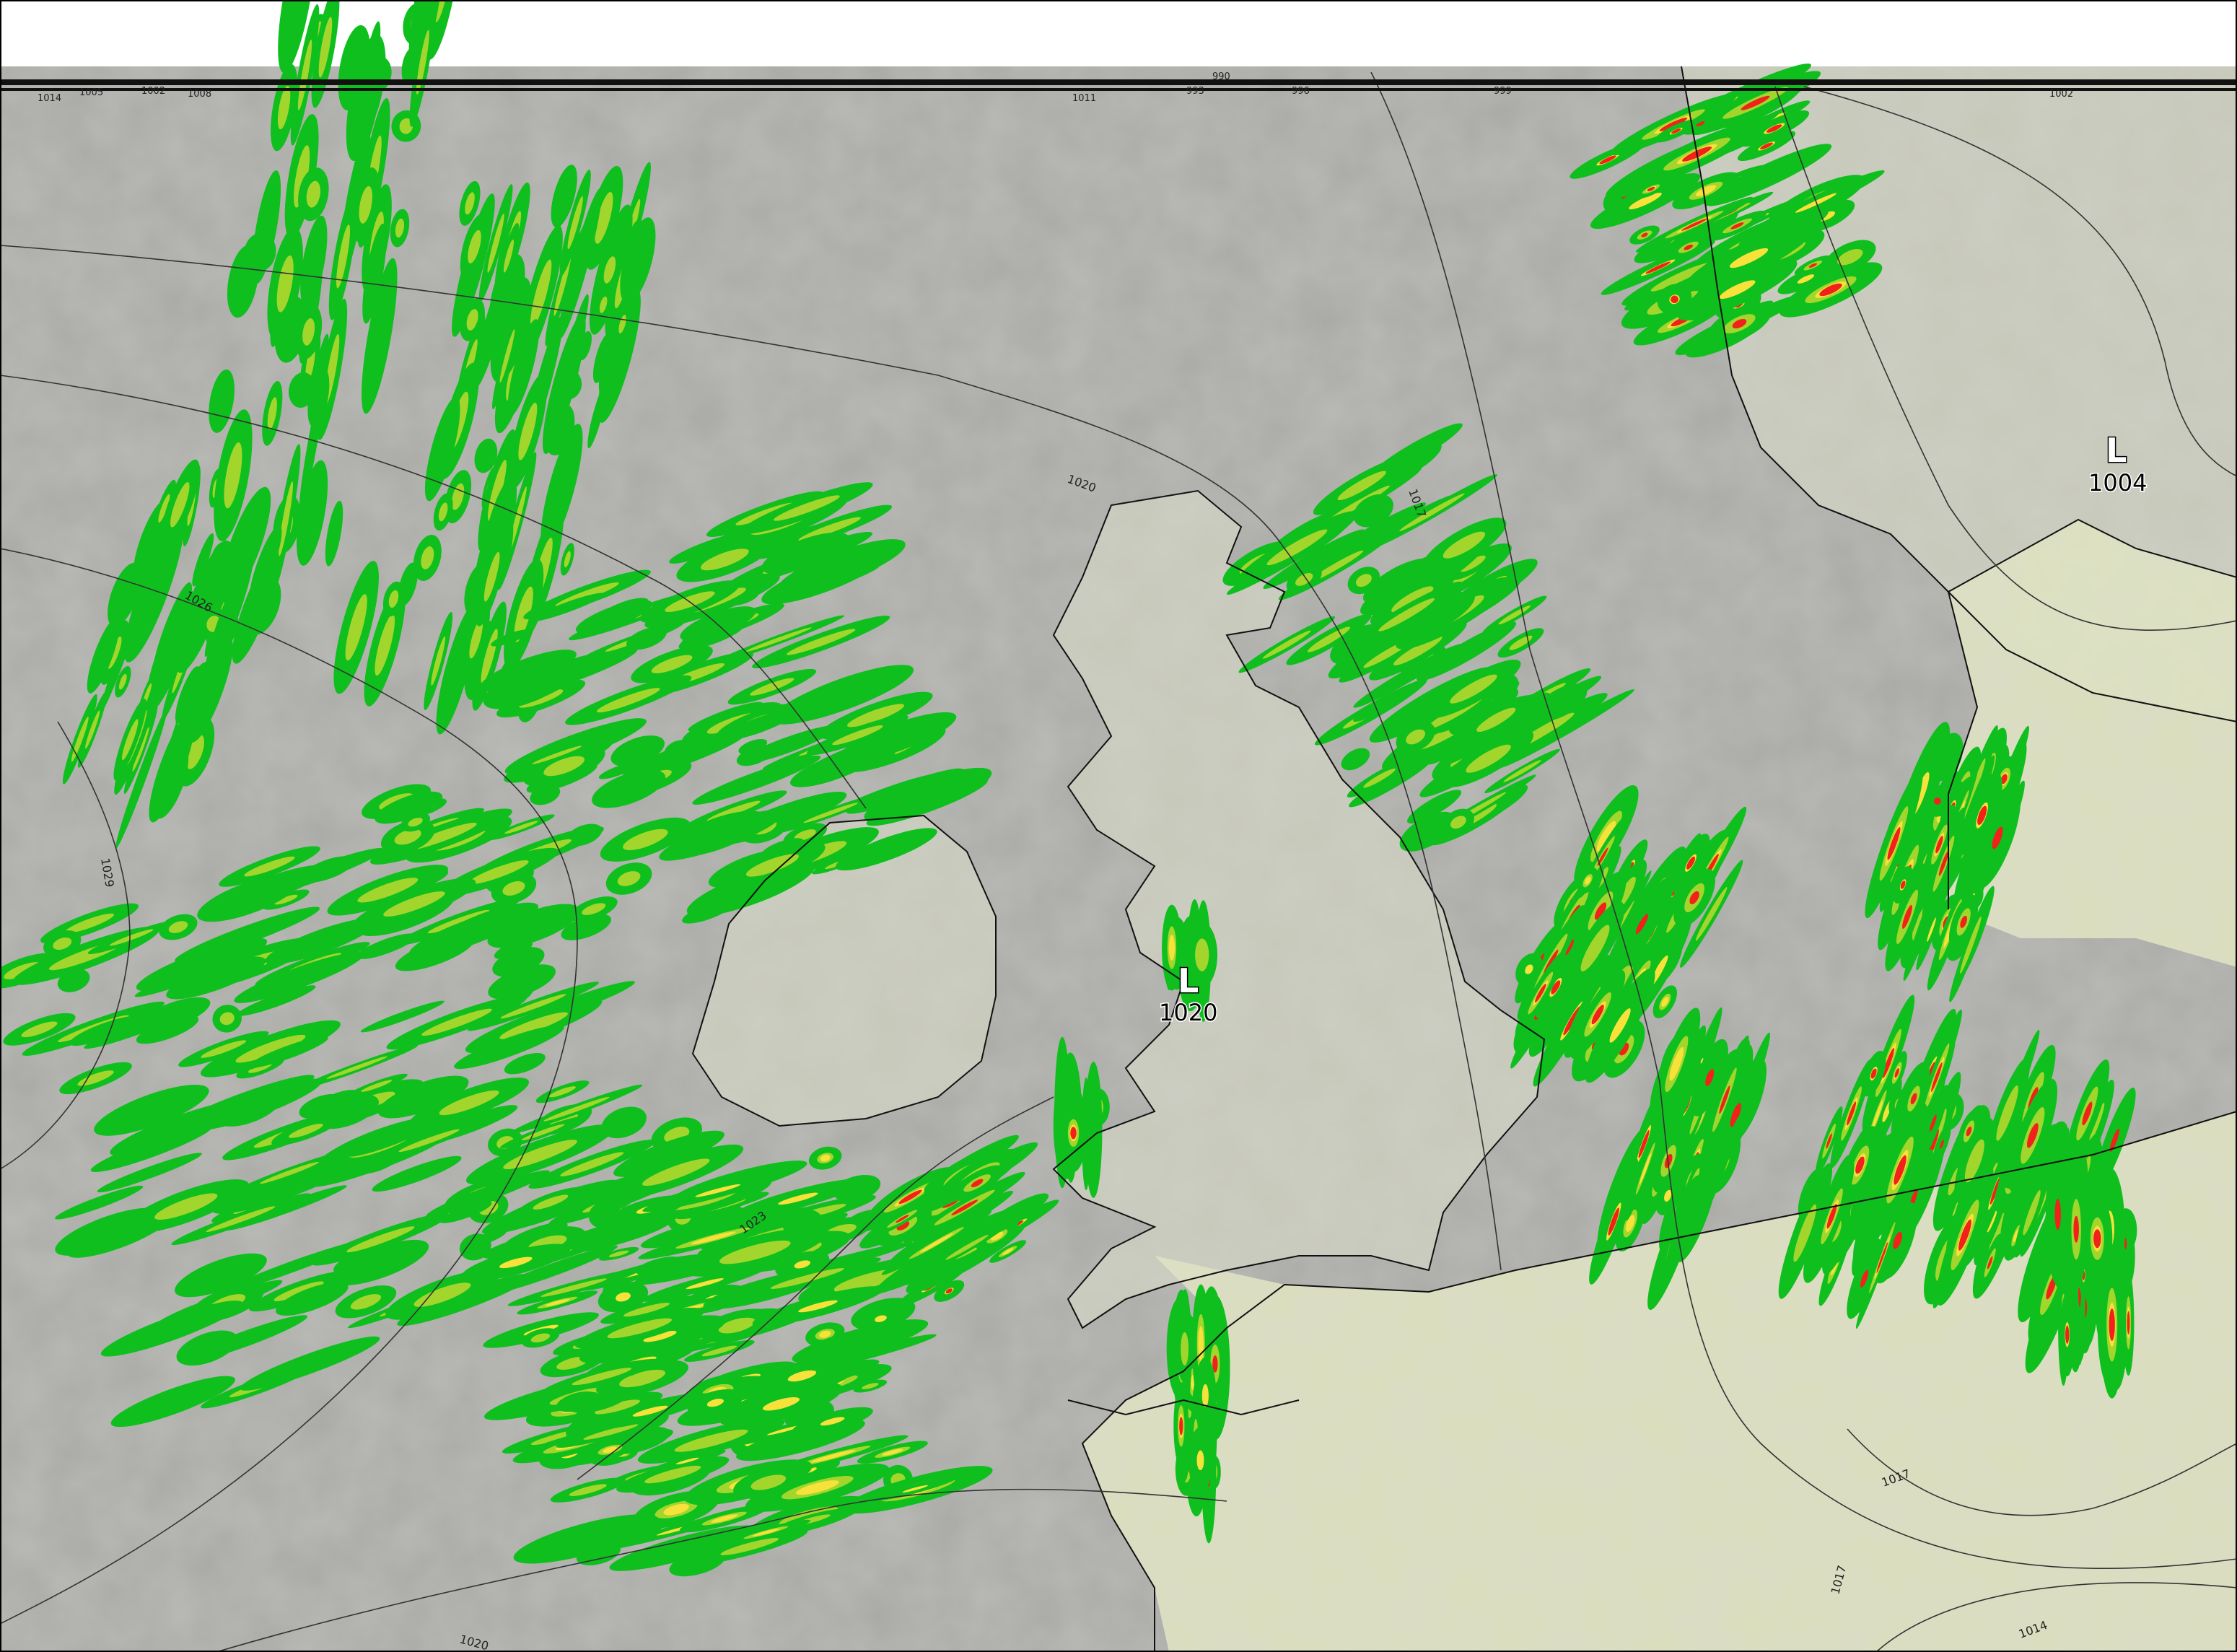 The image size is (2237, 1652). I want to click on top-strip-label: 1011, so click(1084, 98).